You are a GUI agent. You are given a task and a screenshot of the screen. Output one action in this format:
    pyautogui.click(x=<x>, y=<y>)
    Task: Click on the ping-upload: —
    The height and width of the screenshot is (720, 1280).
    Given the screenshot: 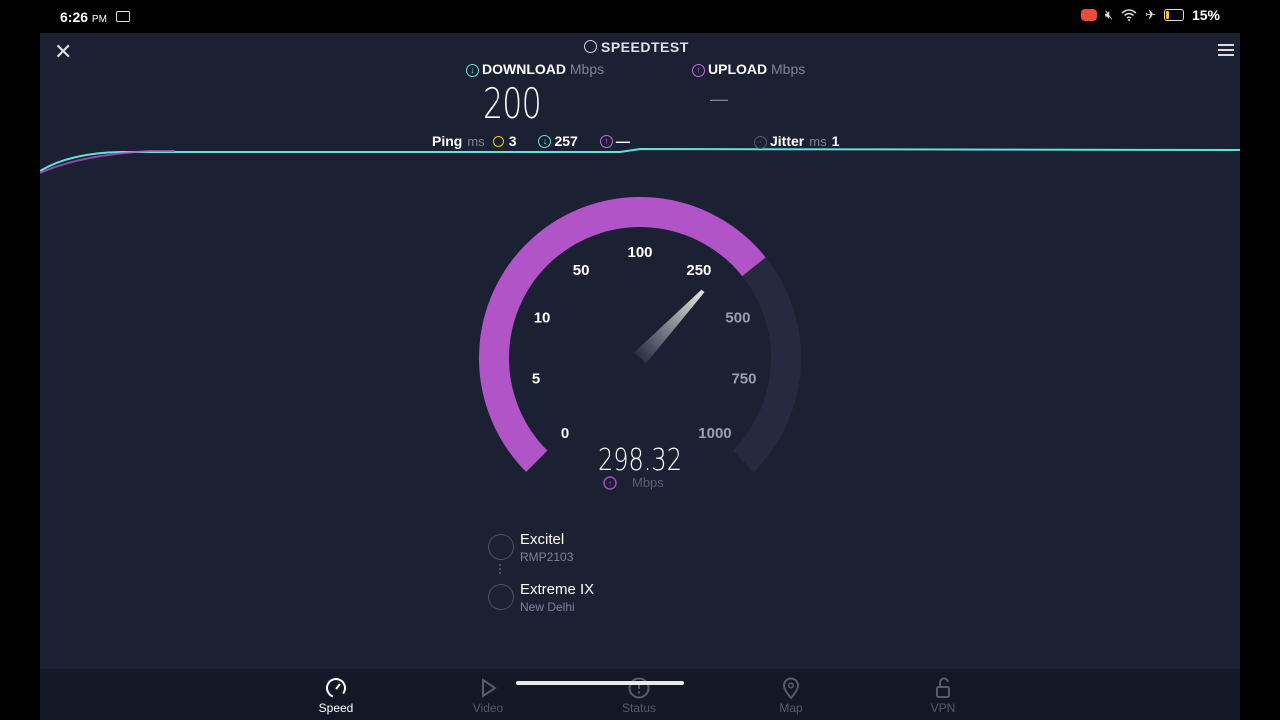 What is the action you would take?
    pyautogui.click(x=622, y=141)
    